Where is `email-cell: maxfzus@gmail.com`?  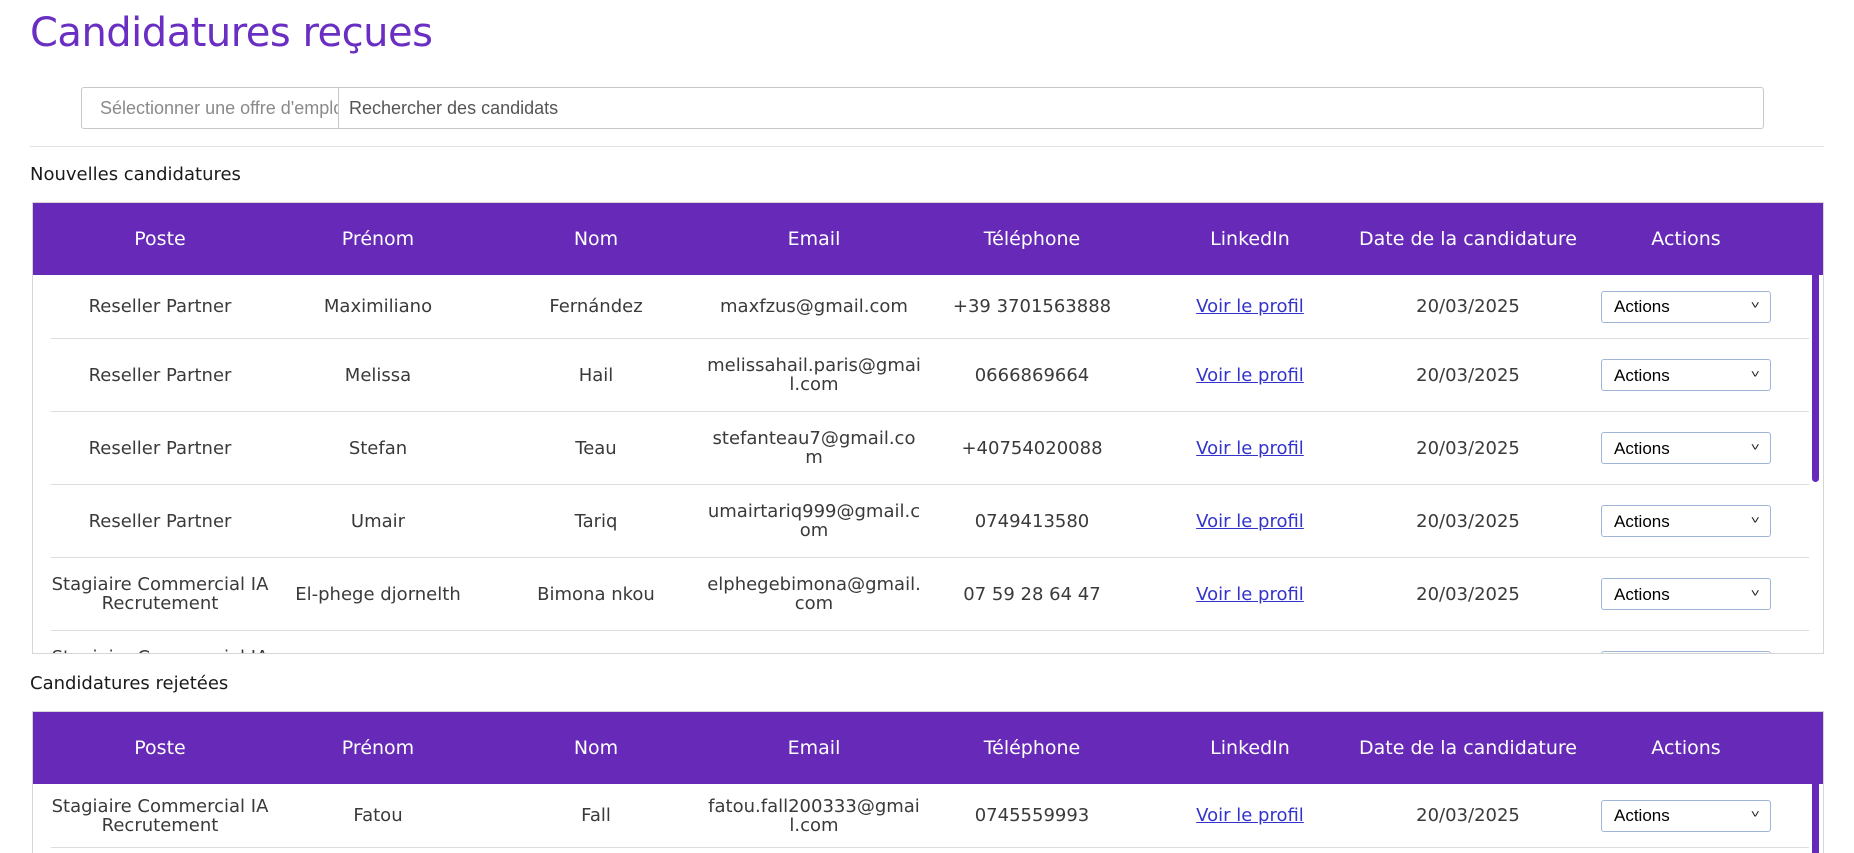 email-cell: maxfzus@gmail.com is located at coordinates (814, 306).